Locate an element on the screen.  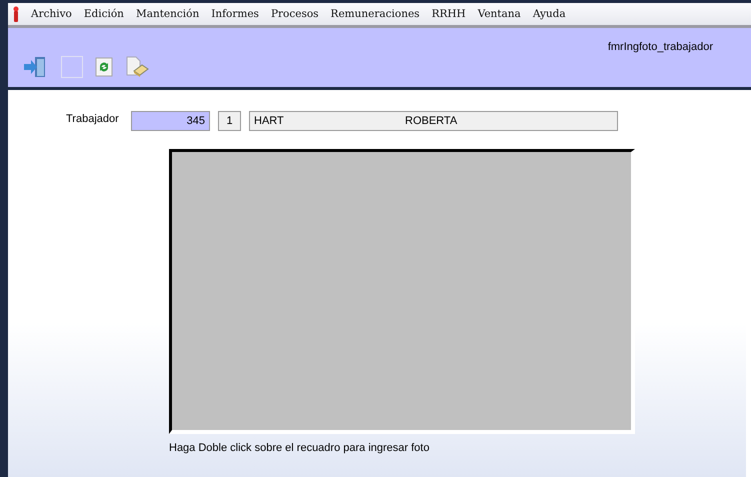
number-field: 1 is located at coordinates (229, 121).